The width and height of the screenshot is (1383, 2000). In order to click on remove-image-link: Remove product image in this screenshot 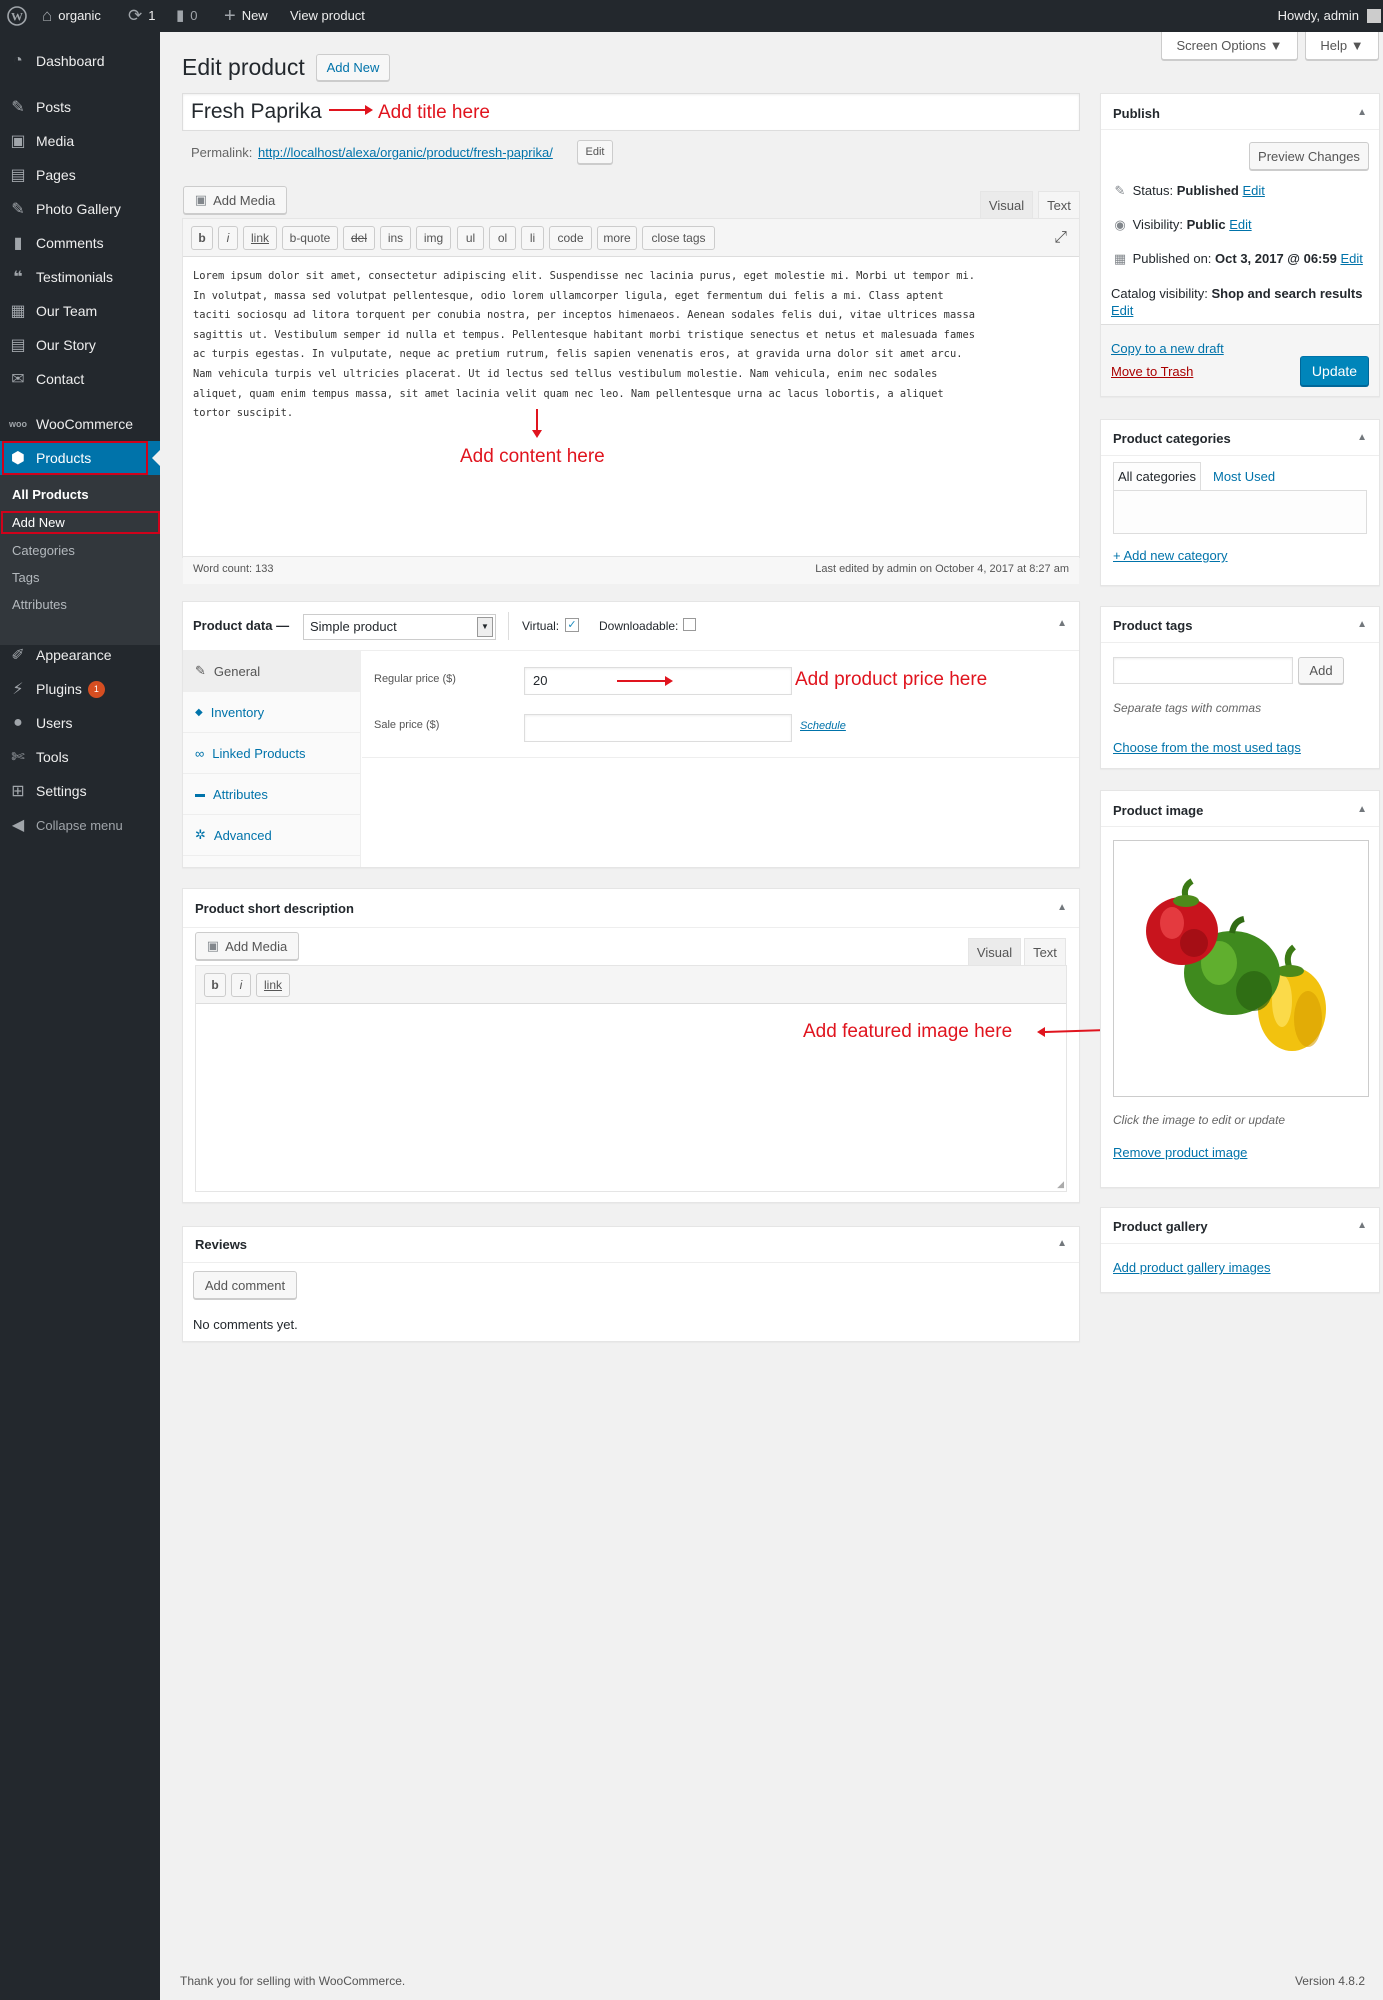, I will do `click(1180, 1152)`.